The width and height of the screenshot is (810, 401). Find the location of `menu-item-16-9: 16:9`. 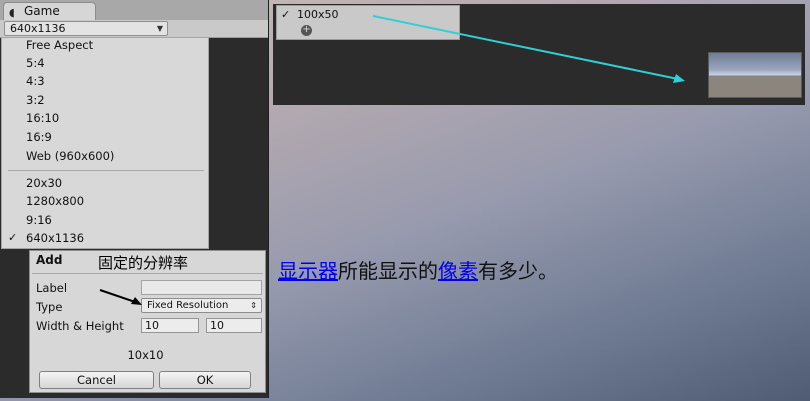

menu-item-16-9: 16:9 is located at coordinates (105, 137).